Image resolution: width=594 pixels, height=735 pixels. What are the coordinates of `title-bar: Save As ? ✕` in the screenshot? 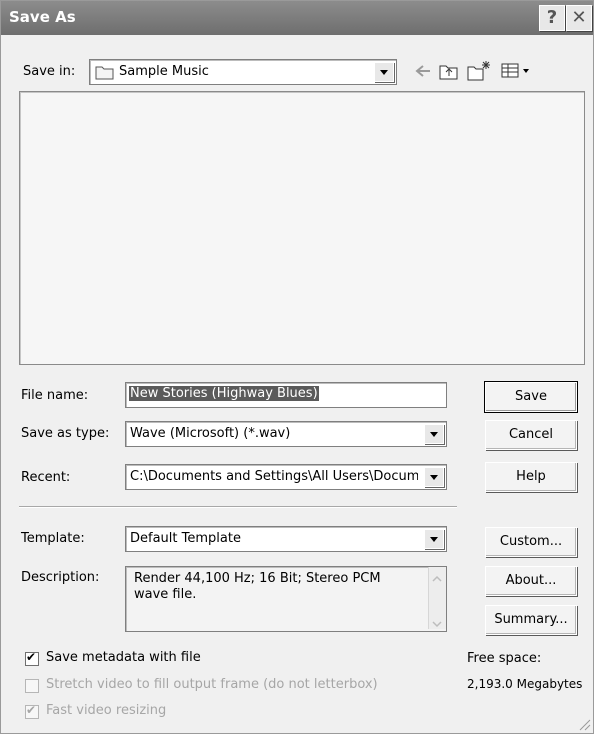 It's located at (297, 18).